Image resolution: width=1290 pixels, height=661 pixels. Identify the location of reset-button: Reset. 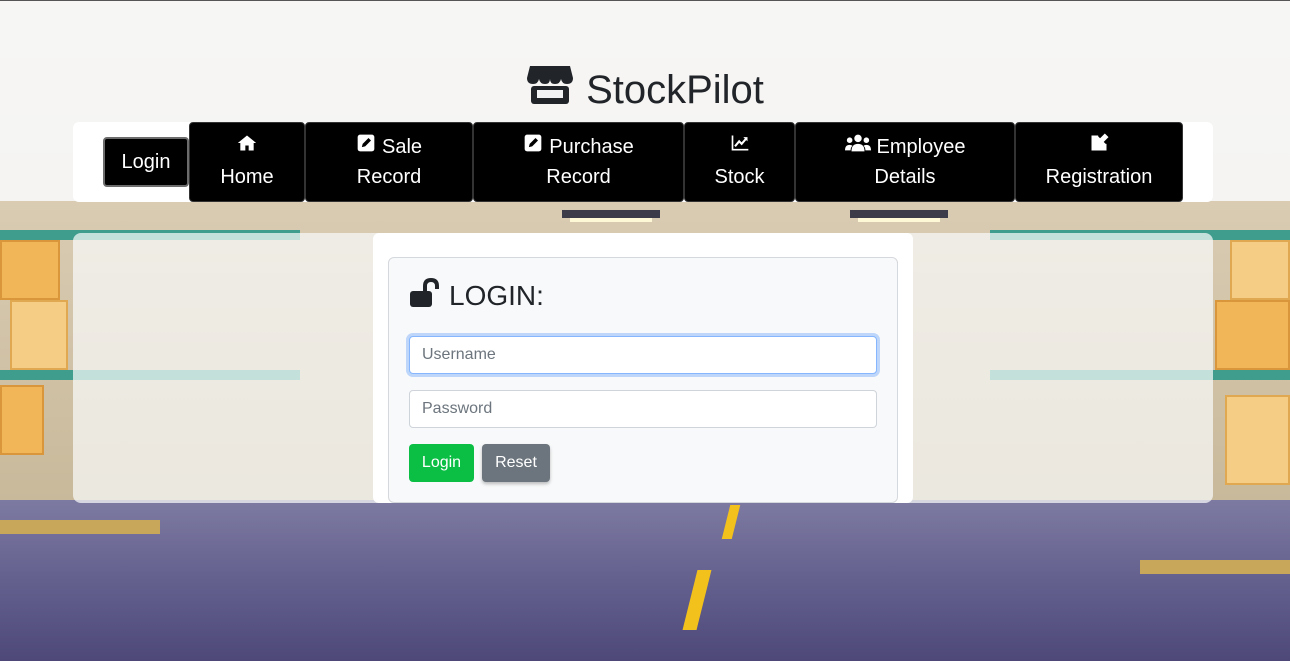
(516, 463).